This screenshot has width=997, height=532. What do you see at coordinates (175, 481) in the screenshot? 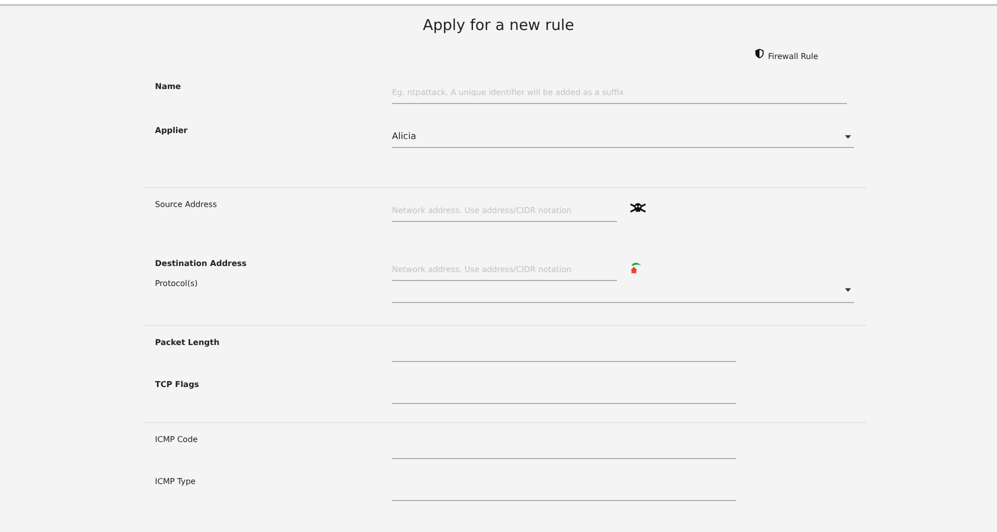
I see `field-label: ICMP Type` at bounding box center [175, 481].